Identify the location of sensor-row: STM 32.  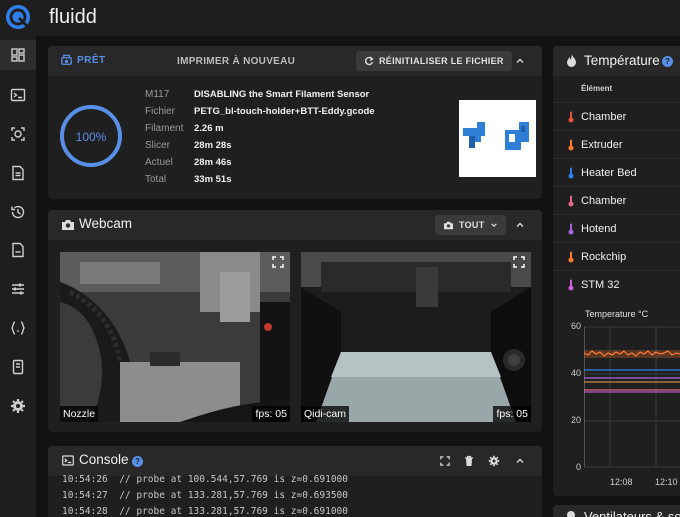
(616, 284).